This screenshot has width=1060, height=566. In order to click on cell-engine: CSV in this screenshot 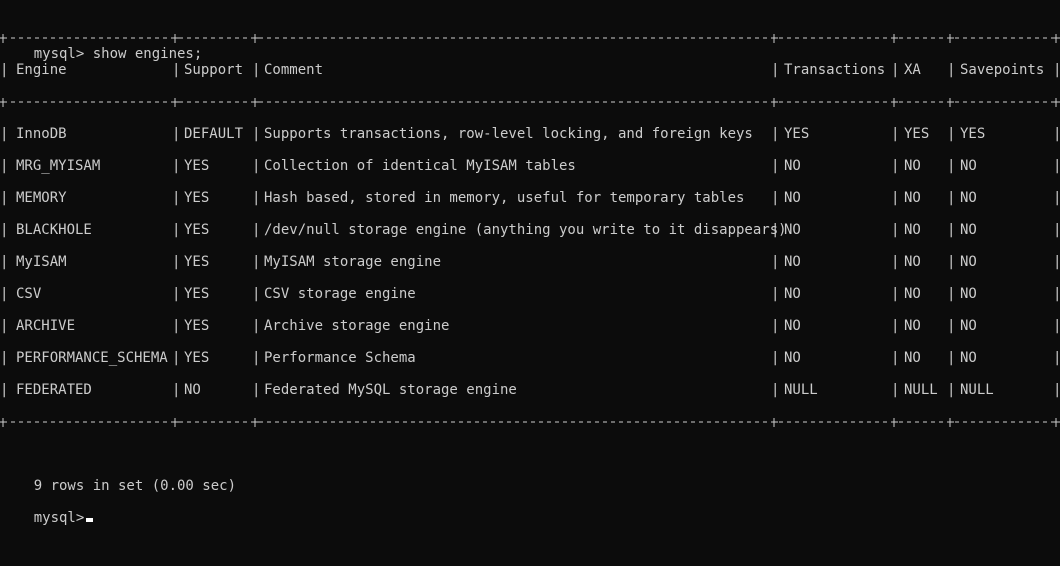, I will do `click(29, 294)`.